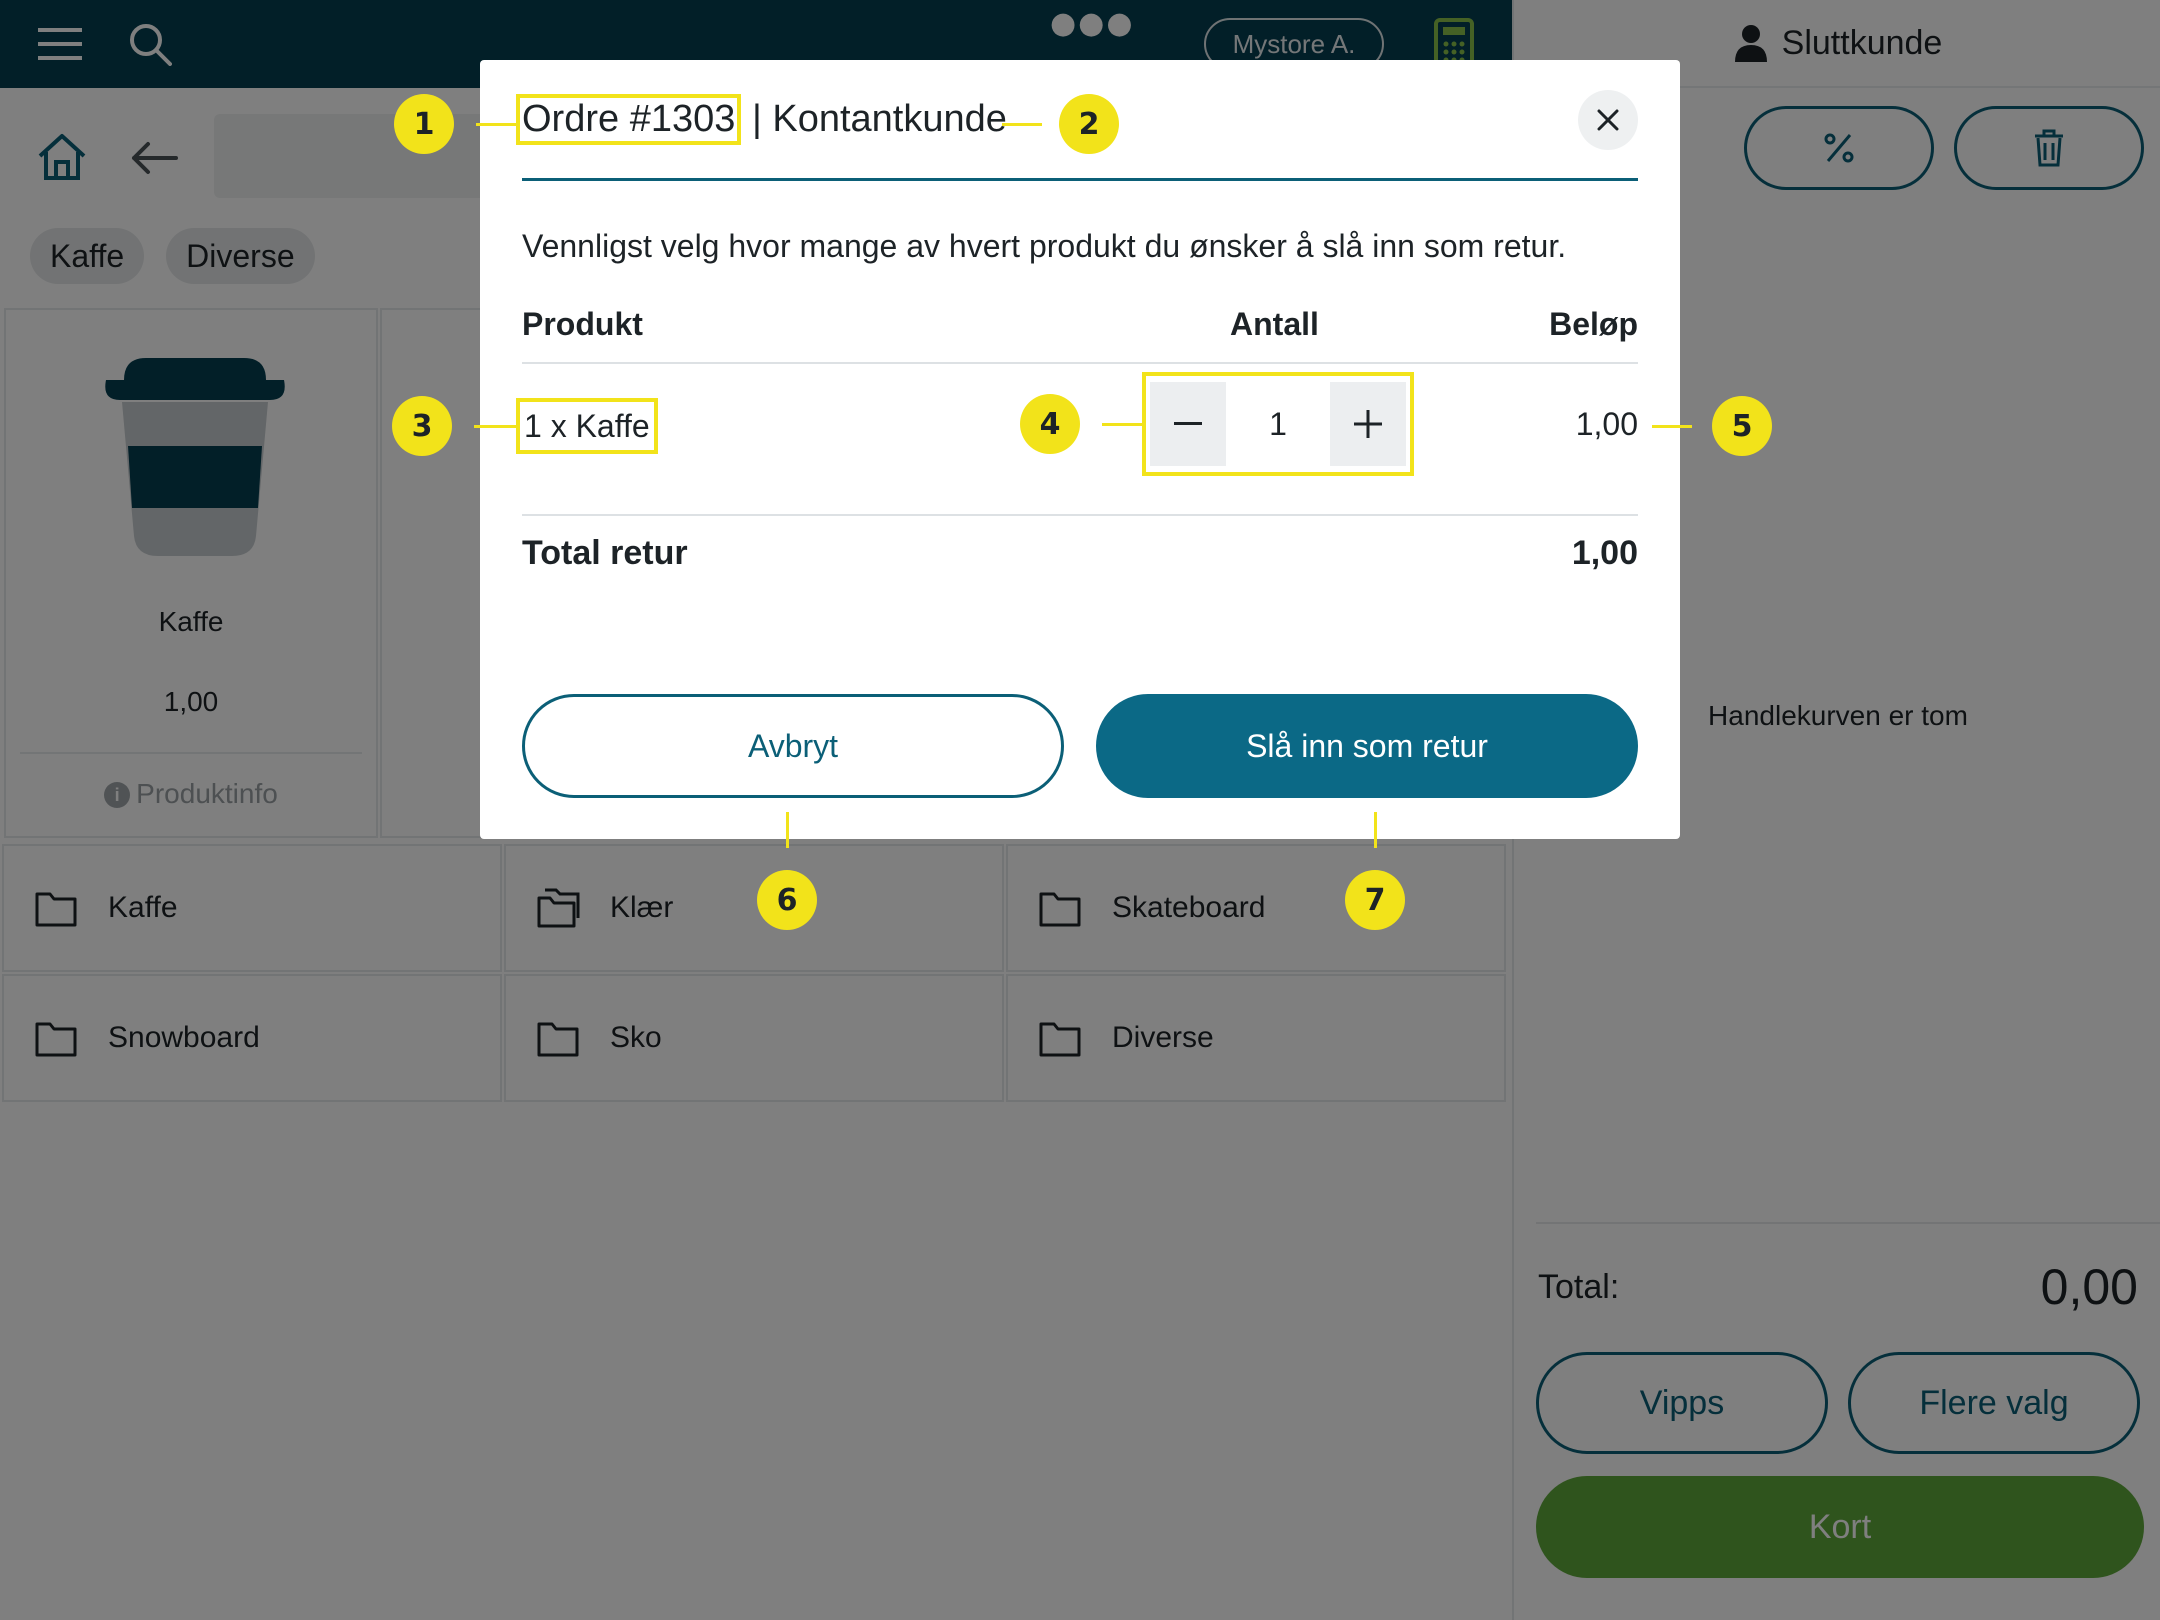 This screenshot has height=1620, width=2160. I want to click on dialog-title: Ordre #1303 | Kontantkunde, so click(761, 119).